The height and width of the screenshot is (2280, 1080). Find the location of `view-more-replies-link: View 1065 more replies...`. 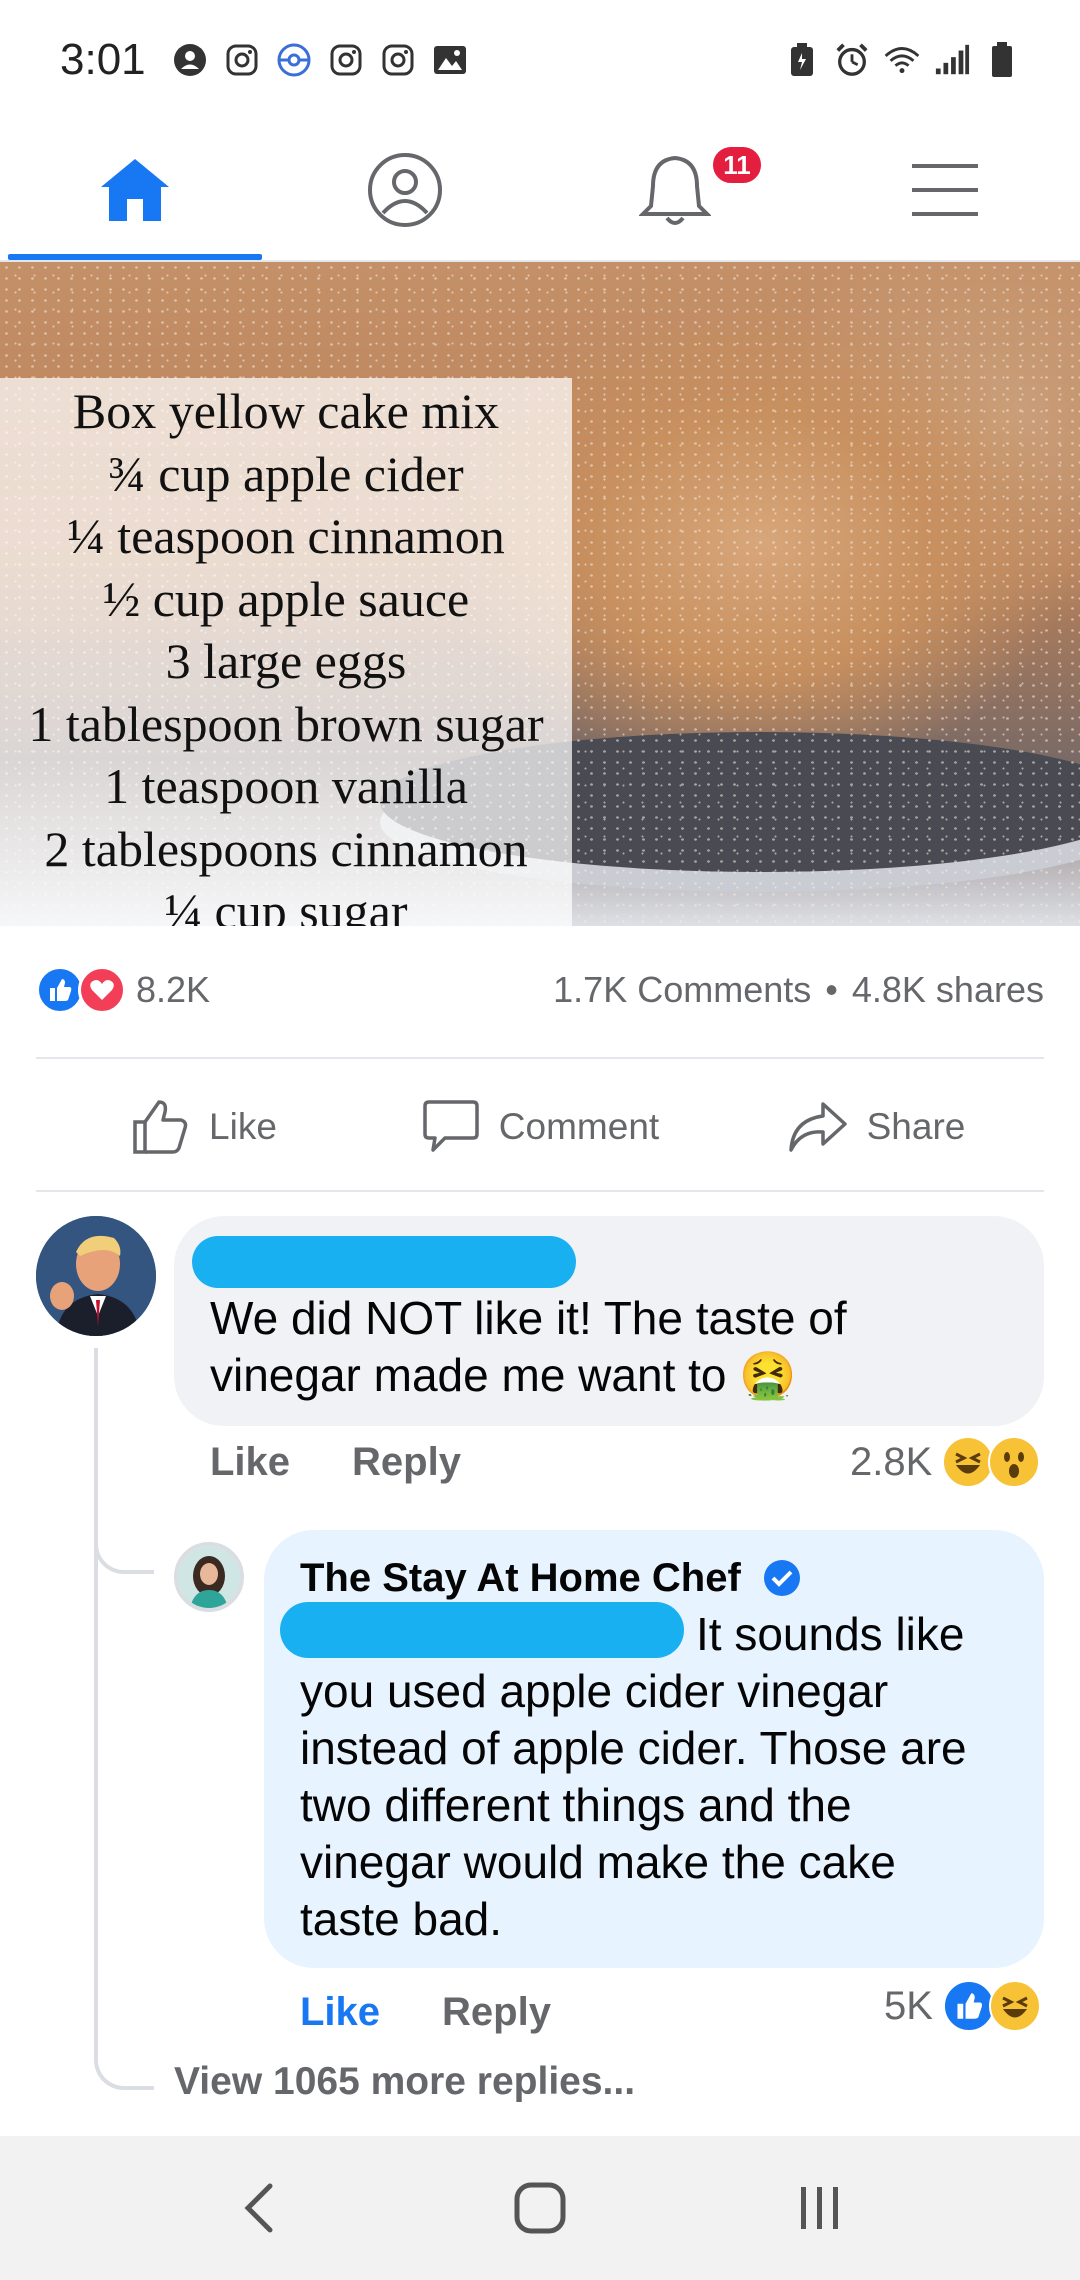

view-more-replies-link: View 1065 more replies... is located at coordinates (404, 2082).